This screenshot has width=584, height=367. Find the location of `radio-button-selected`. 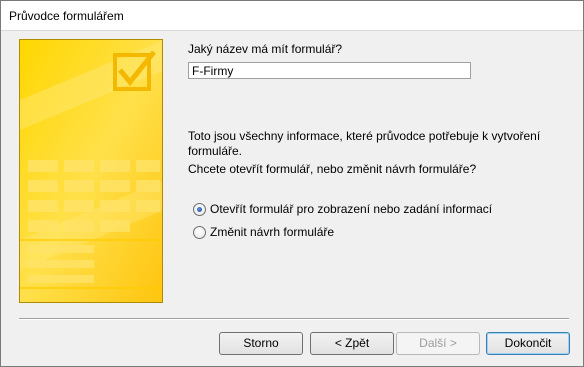

radio-button-selected is located at coordinates (199, 209).